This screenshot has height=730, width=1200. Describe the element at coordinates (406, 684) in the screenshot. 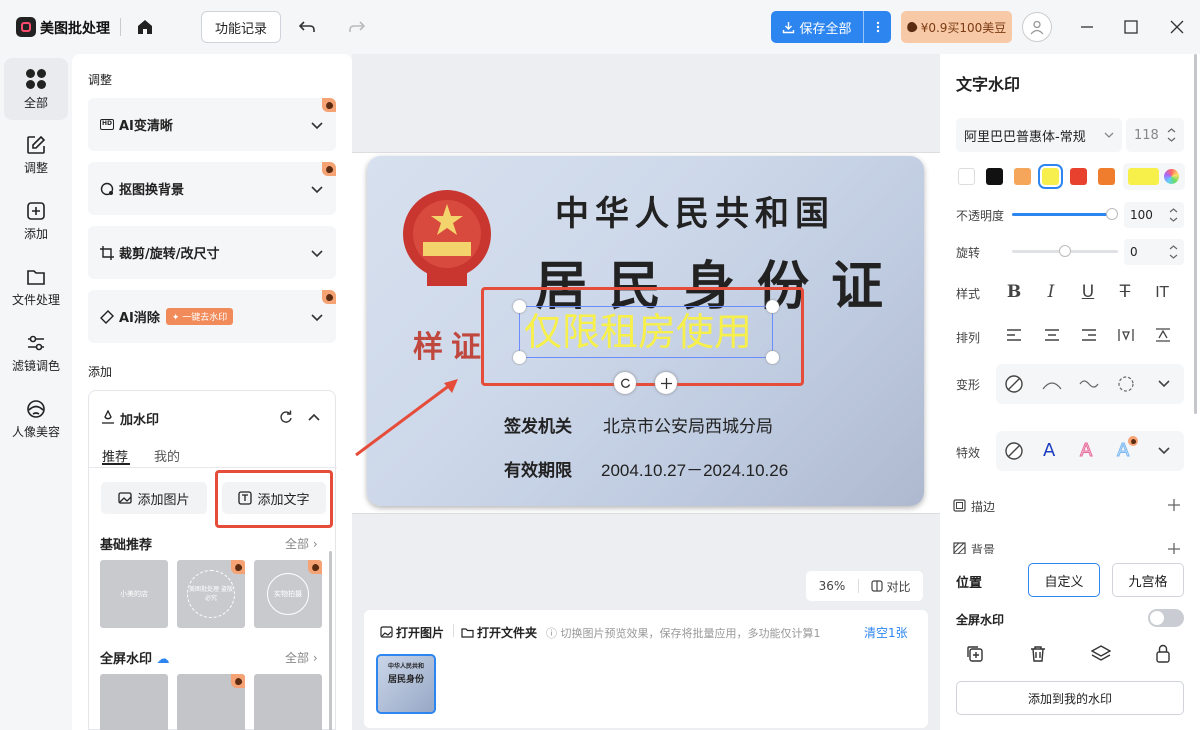

I see `image-thumbnail: 中华人民共和 居民身份` at that location.